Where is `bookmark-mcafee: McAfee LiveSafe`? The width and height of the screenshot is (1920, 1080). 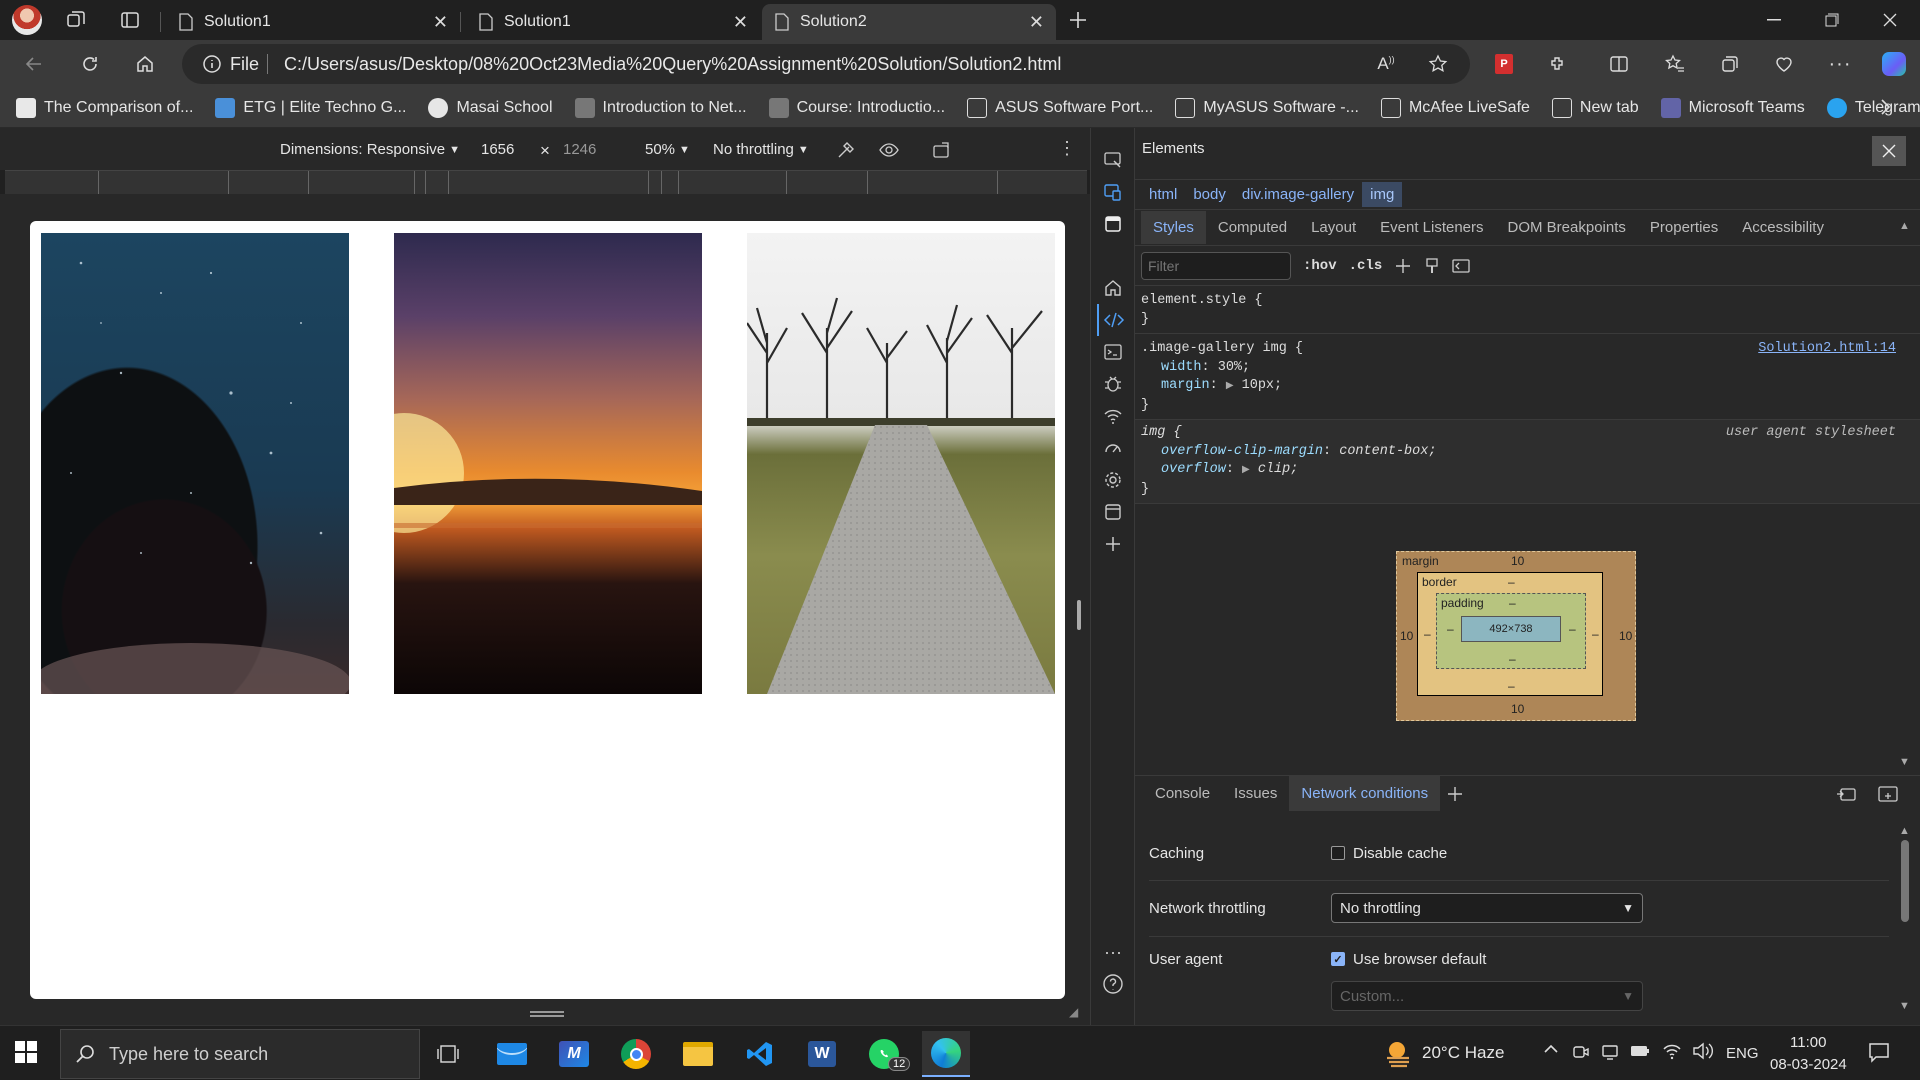 bookmark-mcafee: McAfee LiveSafe is located at coordinates (1455, 107).